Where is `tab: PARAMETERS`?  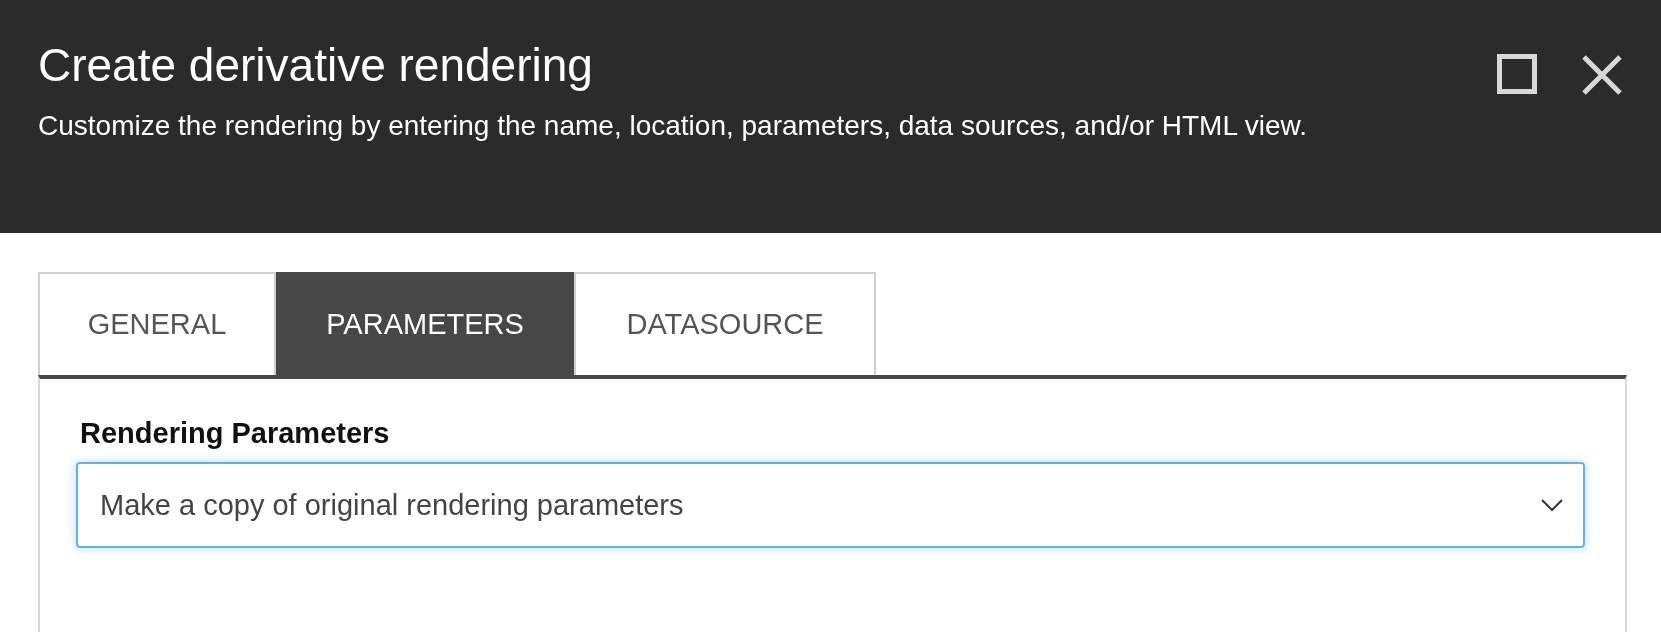 tab: PARAMETERS is located at coordinates (425, 323).